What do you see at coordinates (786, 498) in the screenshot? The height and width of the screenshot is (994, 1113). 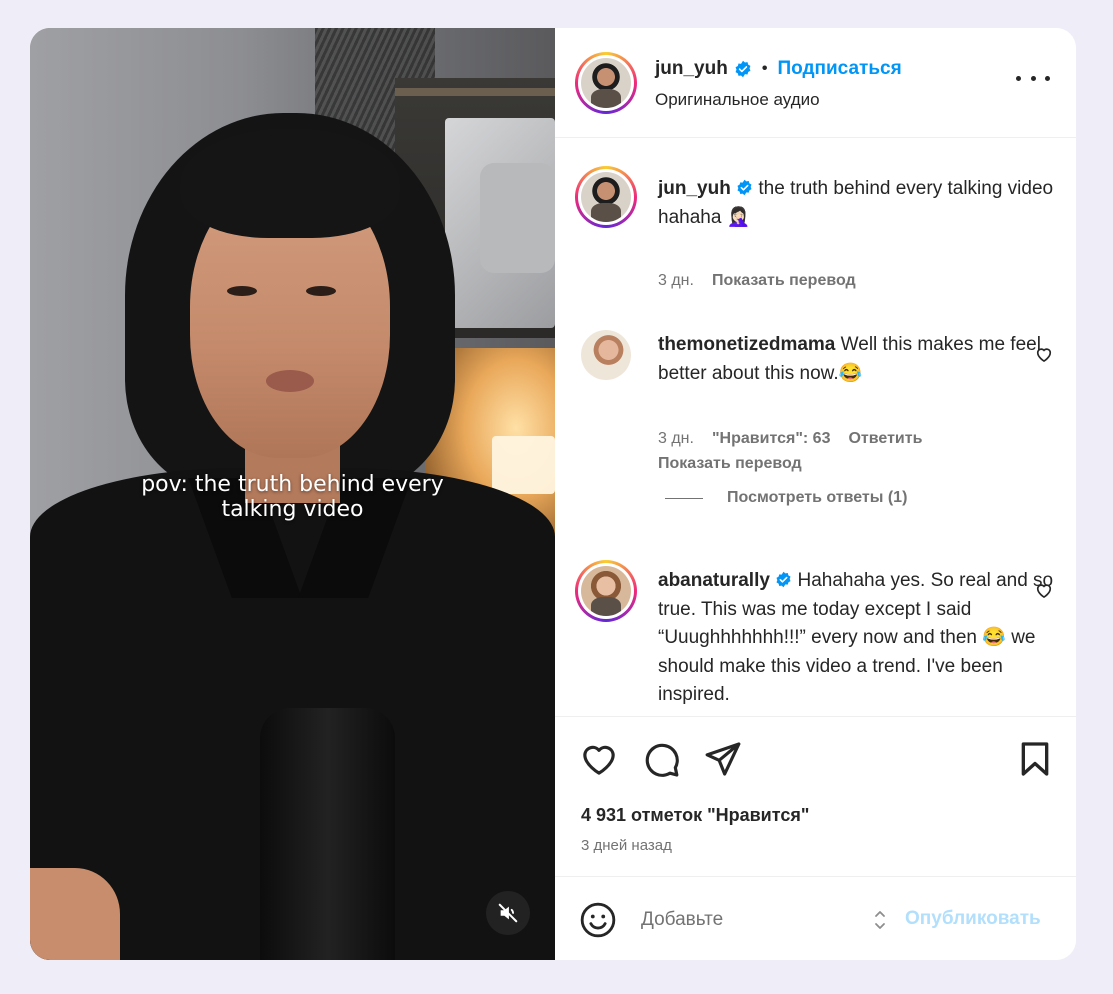 I see `view-replies-button: Посмотреть ответы (1)` at bounding box center [786, 498].